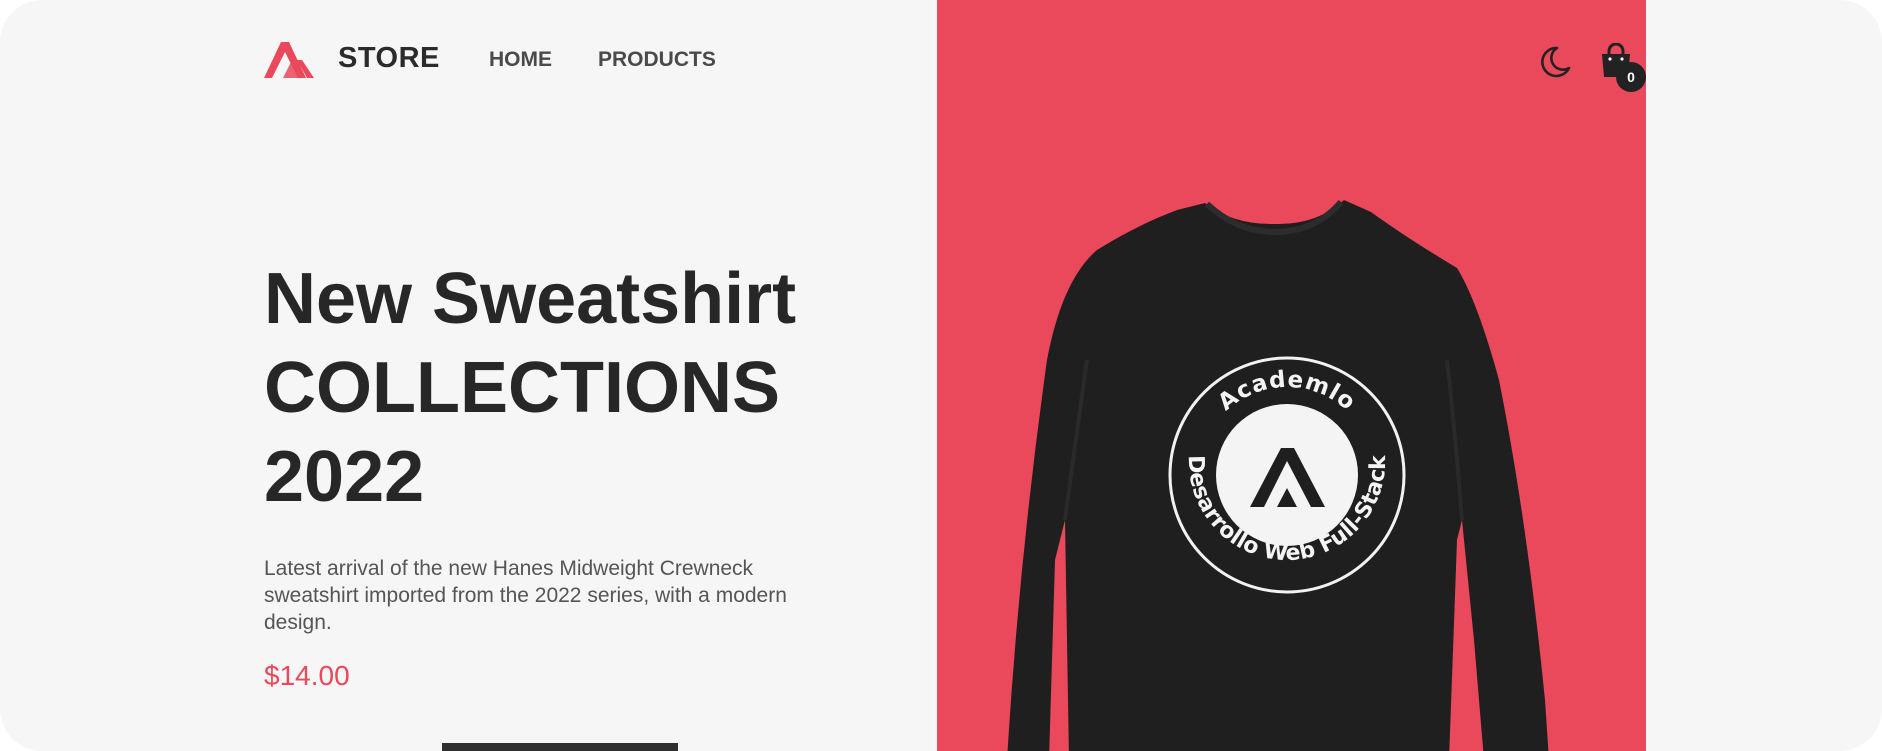 Image resolution: width=1882 pixels, height=751 pixels. I want to click on brand-name: STORE, so click(389, 58).